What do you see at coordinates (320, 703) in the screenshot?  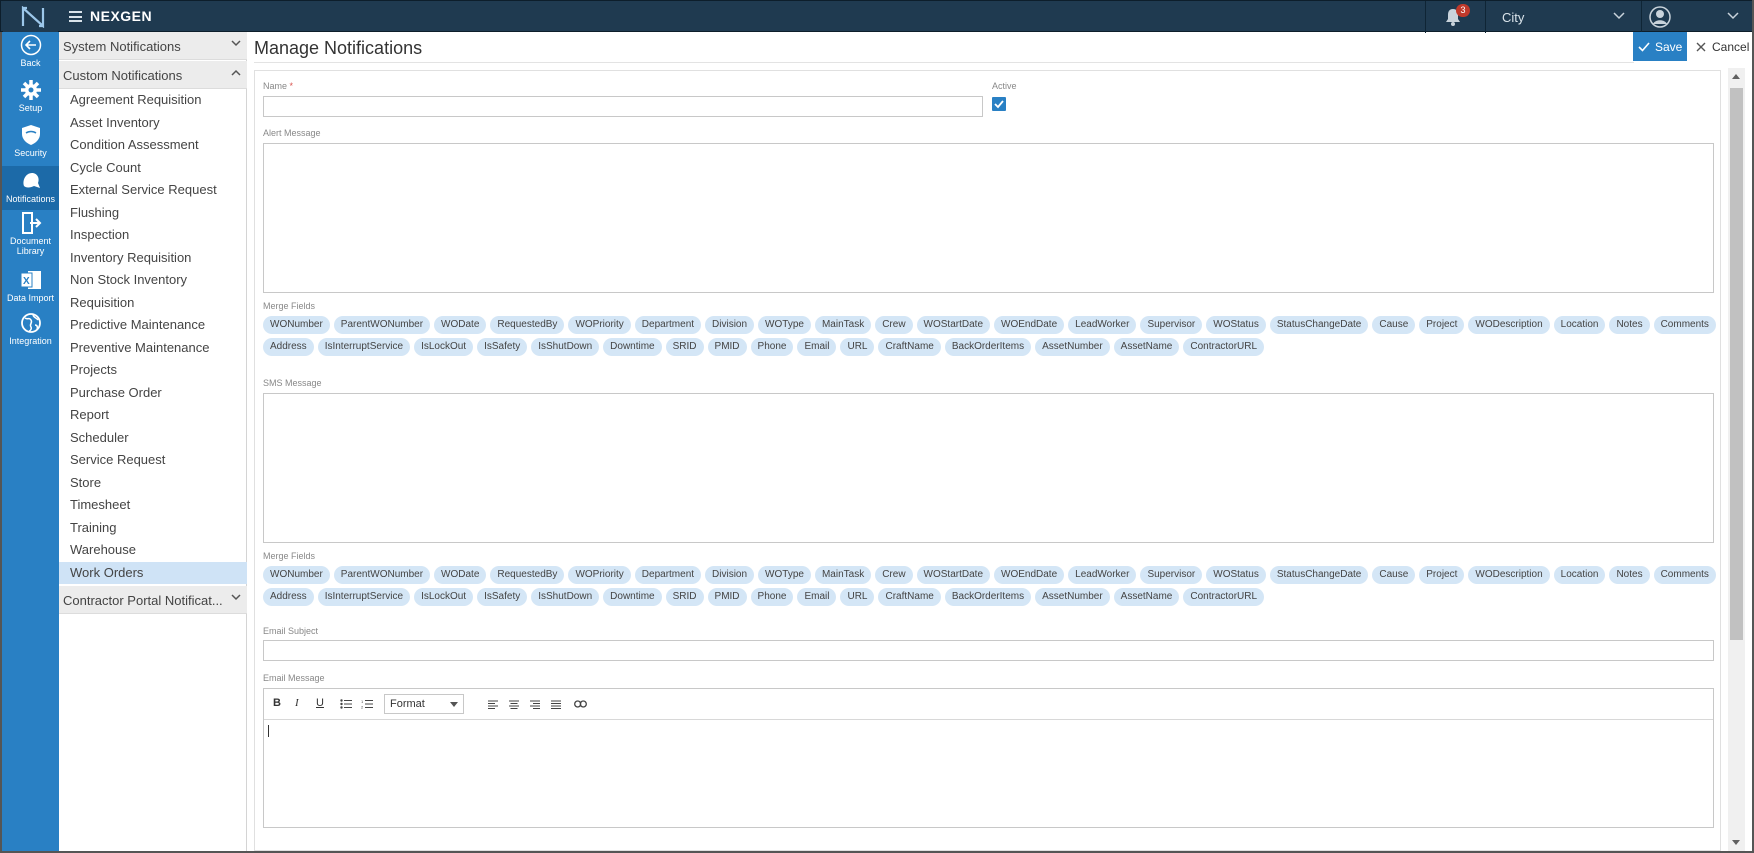 I see `underline-button: U` at bounding box center [320, 703].